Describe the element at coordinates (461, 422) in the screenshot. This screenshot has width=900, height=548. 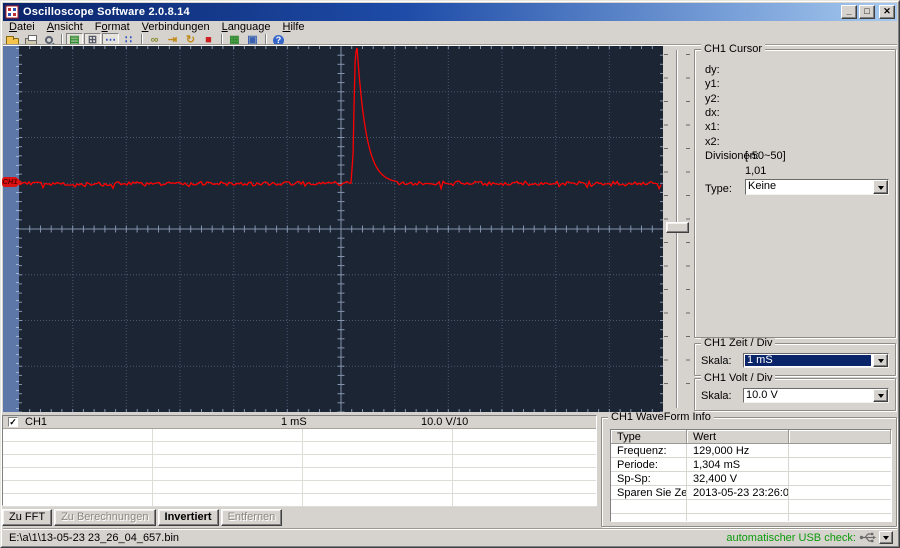
I see `channel-probe: /10` at that location.